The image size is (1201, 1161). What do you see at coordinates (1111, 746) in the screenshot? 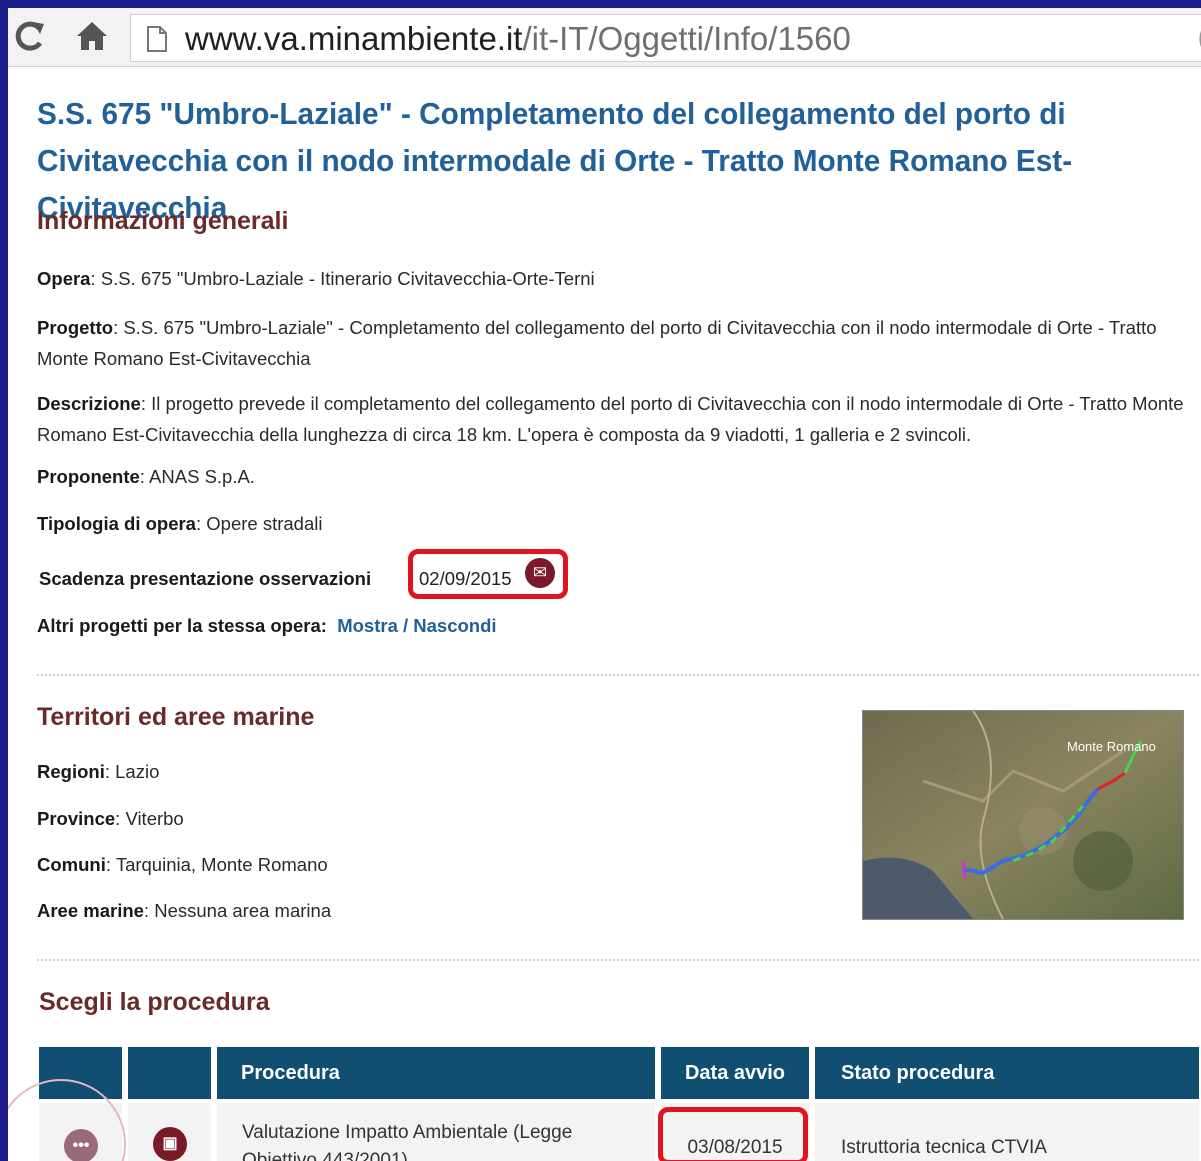
I see `map-label: Monte Romano` at bounding box center [1111, 746].